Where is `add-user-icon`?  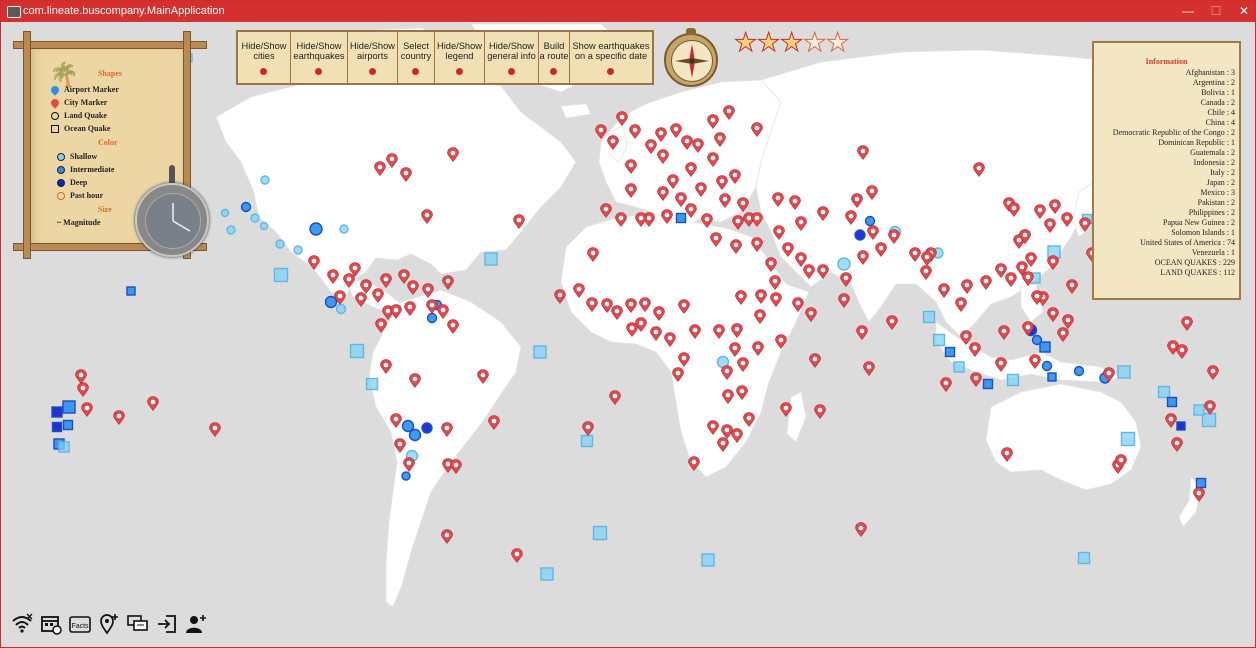
add-user-icon is located at coordinates (196, 624).